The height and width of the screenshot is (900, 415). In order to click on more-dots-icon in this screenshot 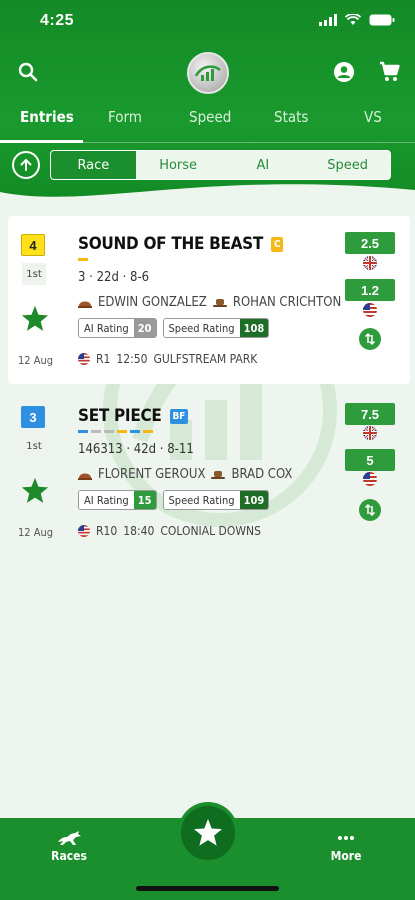, I will do `click(346, 838)`.